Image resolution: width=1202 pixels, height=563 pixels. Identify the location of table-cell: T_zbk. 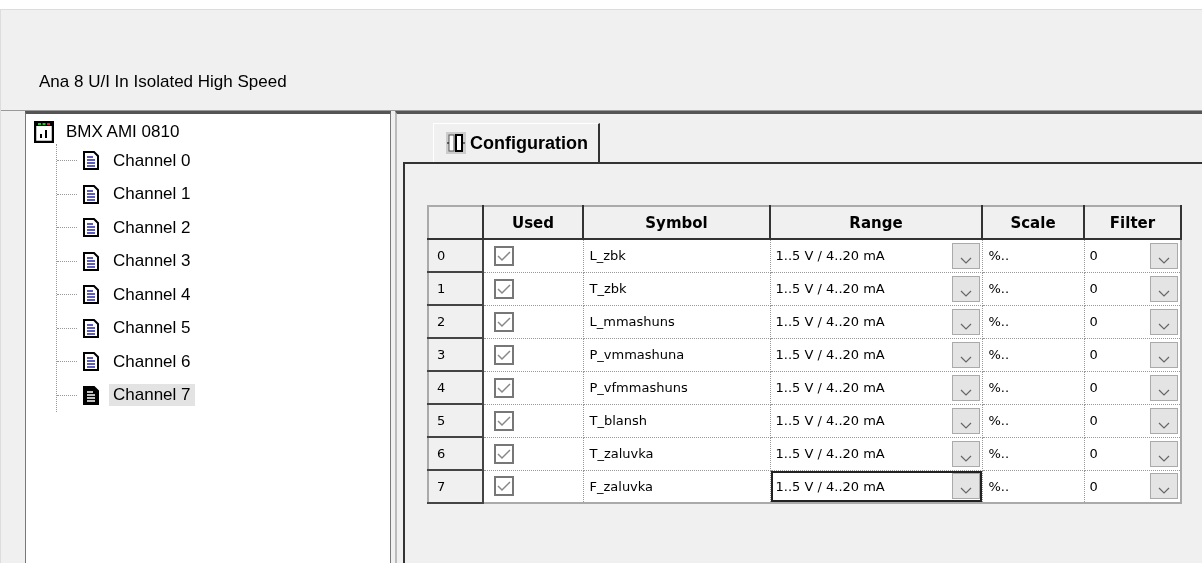
(676, 288).